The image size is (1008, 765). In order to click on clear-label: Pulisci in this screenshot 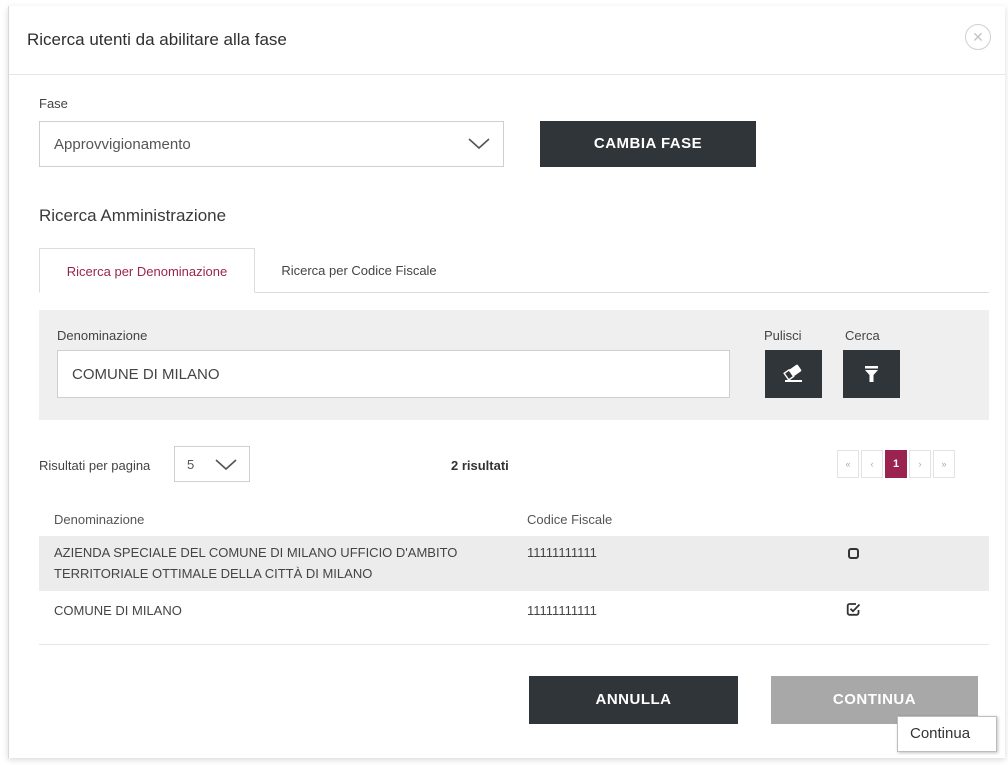, I will do `click(783, 335)`.